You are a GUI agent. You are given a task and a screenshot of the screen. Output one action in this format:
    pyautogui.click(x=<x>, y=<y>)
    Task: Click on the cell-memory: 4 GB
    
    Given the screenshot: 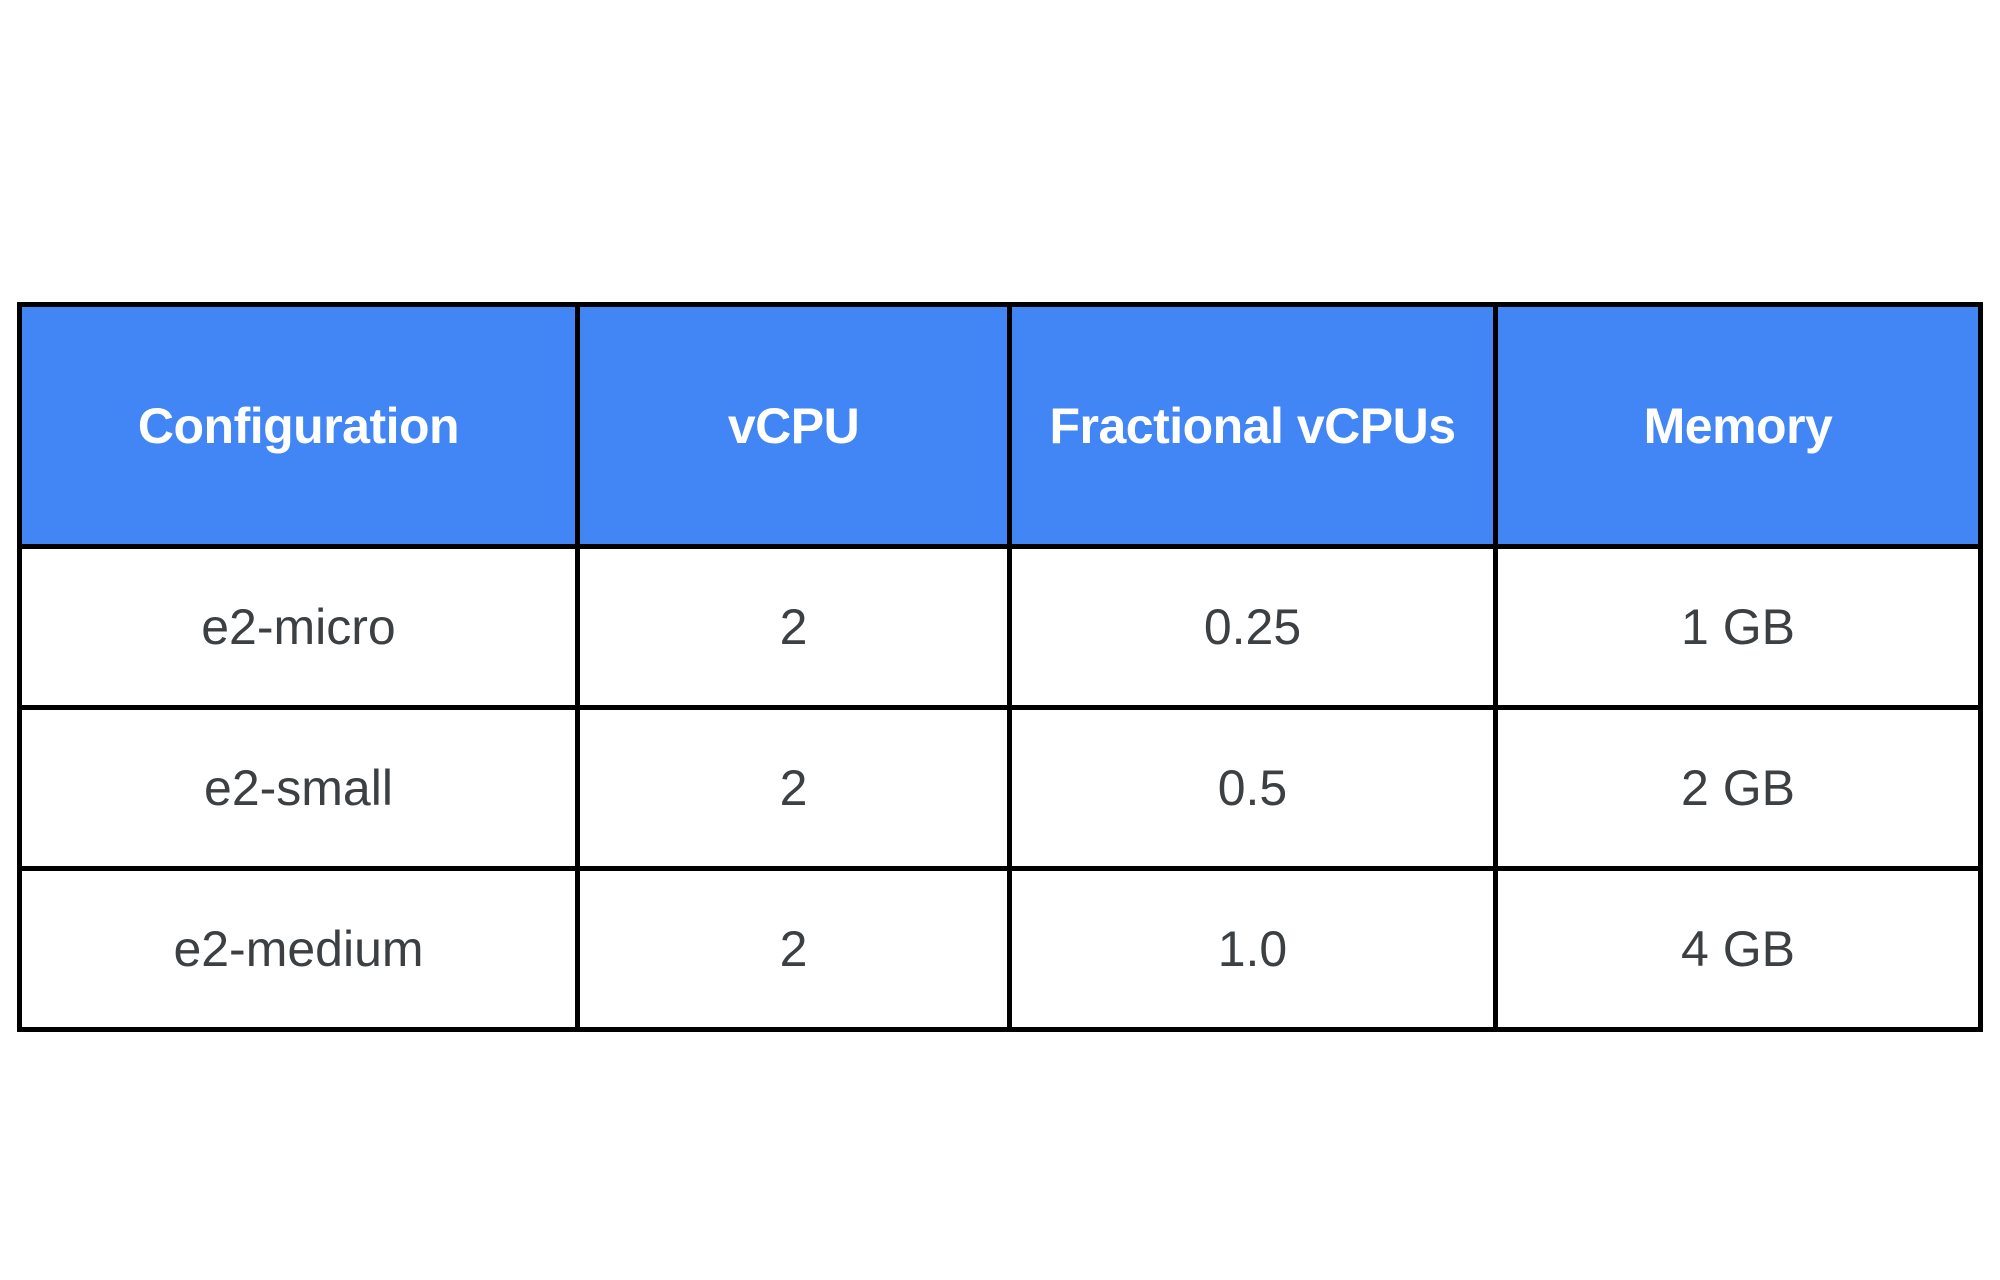 What is the action you would take?
    pyautogui.click(x=1738, y=949)
    